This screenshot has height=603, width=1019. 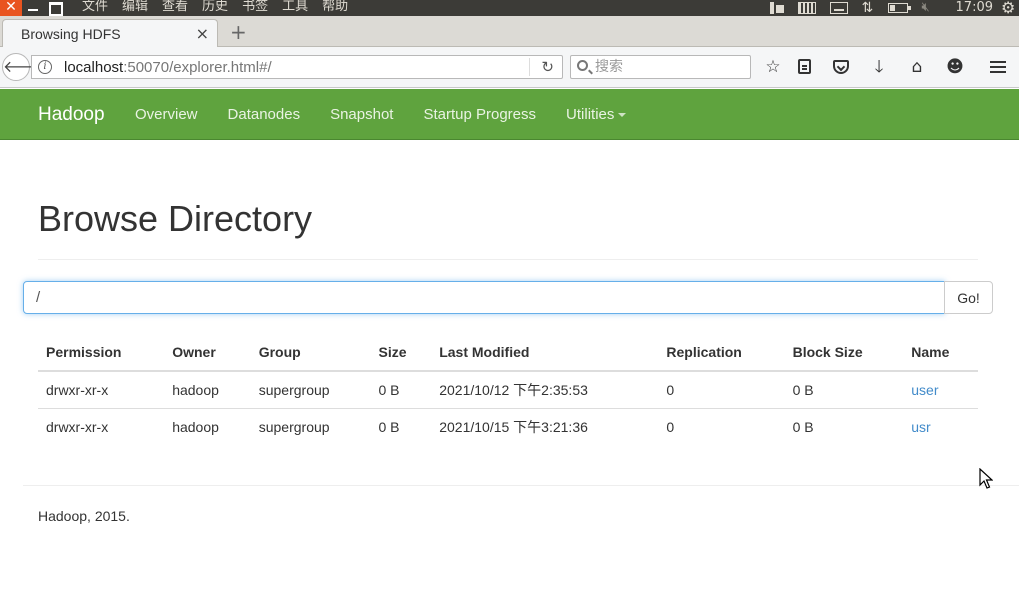 I want to click on menu-history: 历史, so click(x=215, y=7).